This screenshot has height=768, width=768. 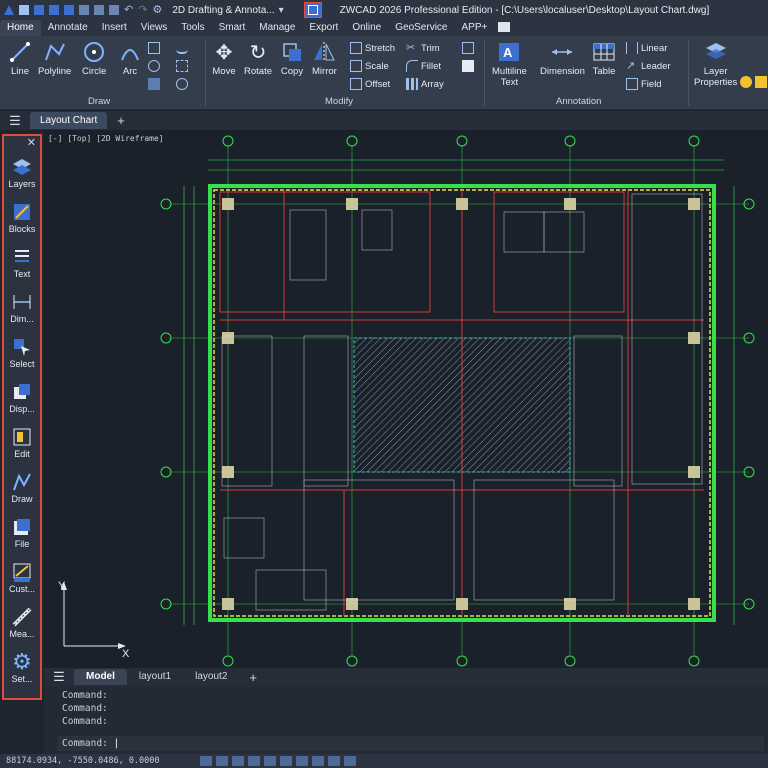 What do you see at coordinates (99, 101) in the screenshot?
I see `draw-group-label: Draw` at bounding box center [99, 101].